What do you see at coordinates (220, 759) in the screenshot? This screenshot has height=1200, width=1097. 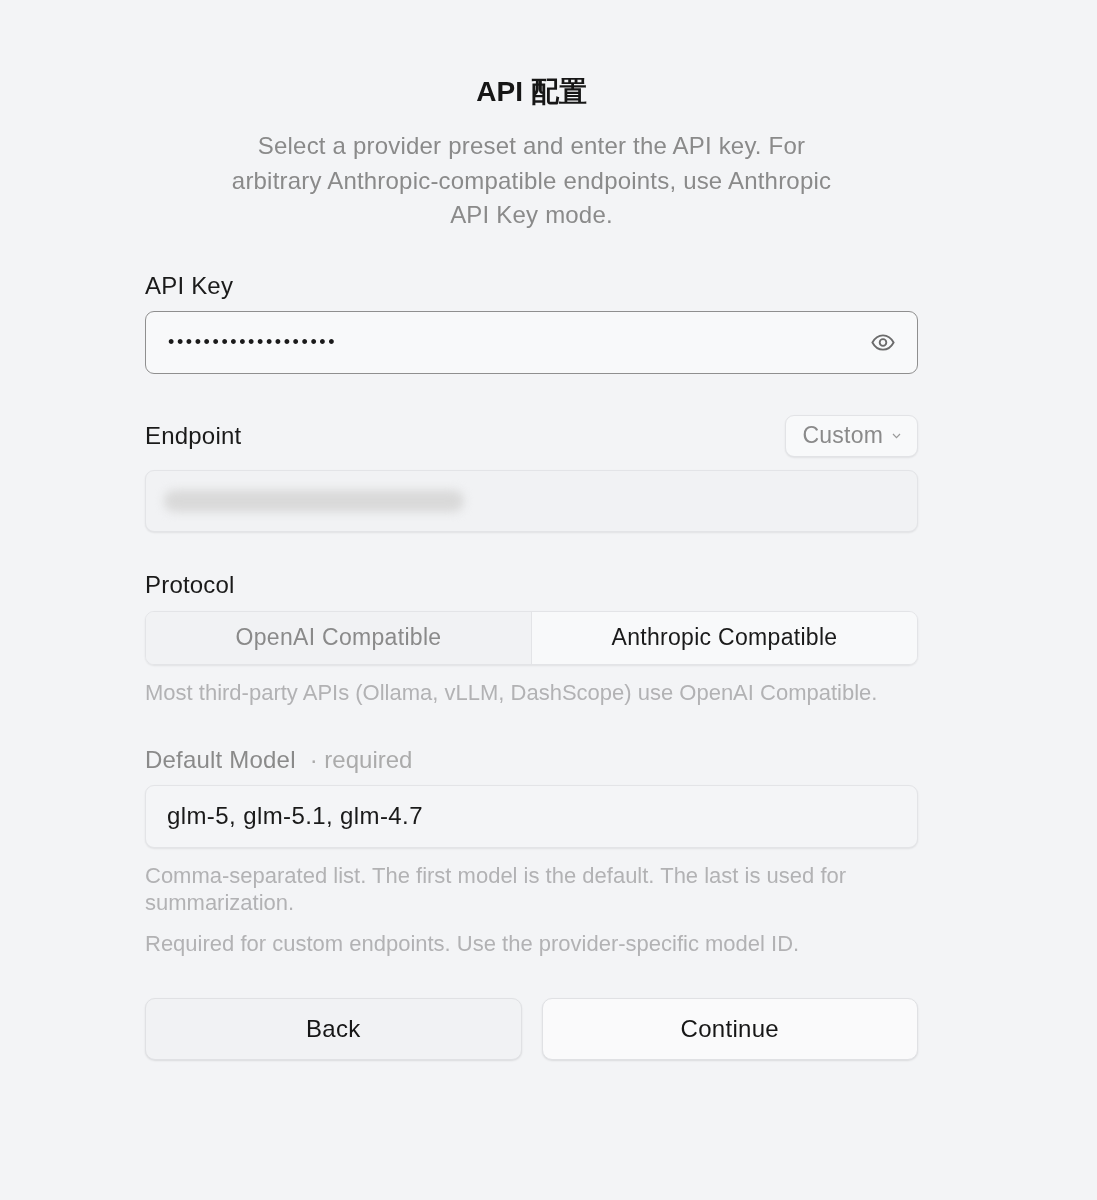 I see `field-label: Default Model` at bounding box center [220, 759].